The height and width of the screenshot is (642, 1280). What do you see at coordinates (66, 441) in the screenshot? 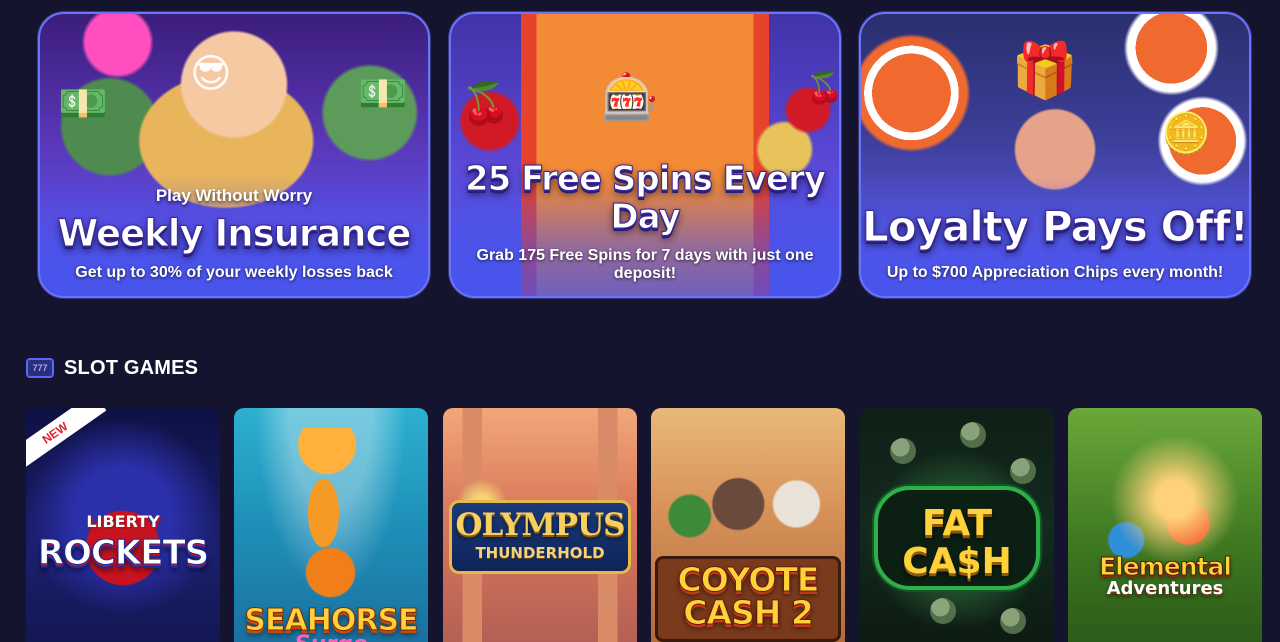
I see `new-badge: NEW` at bounding box center [66, 441].